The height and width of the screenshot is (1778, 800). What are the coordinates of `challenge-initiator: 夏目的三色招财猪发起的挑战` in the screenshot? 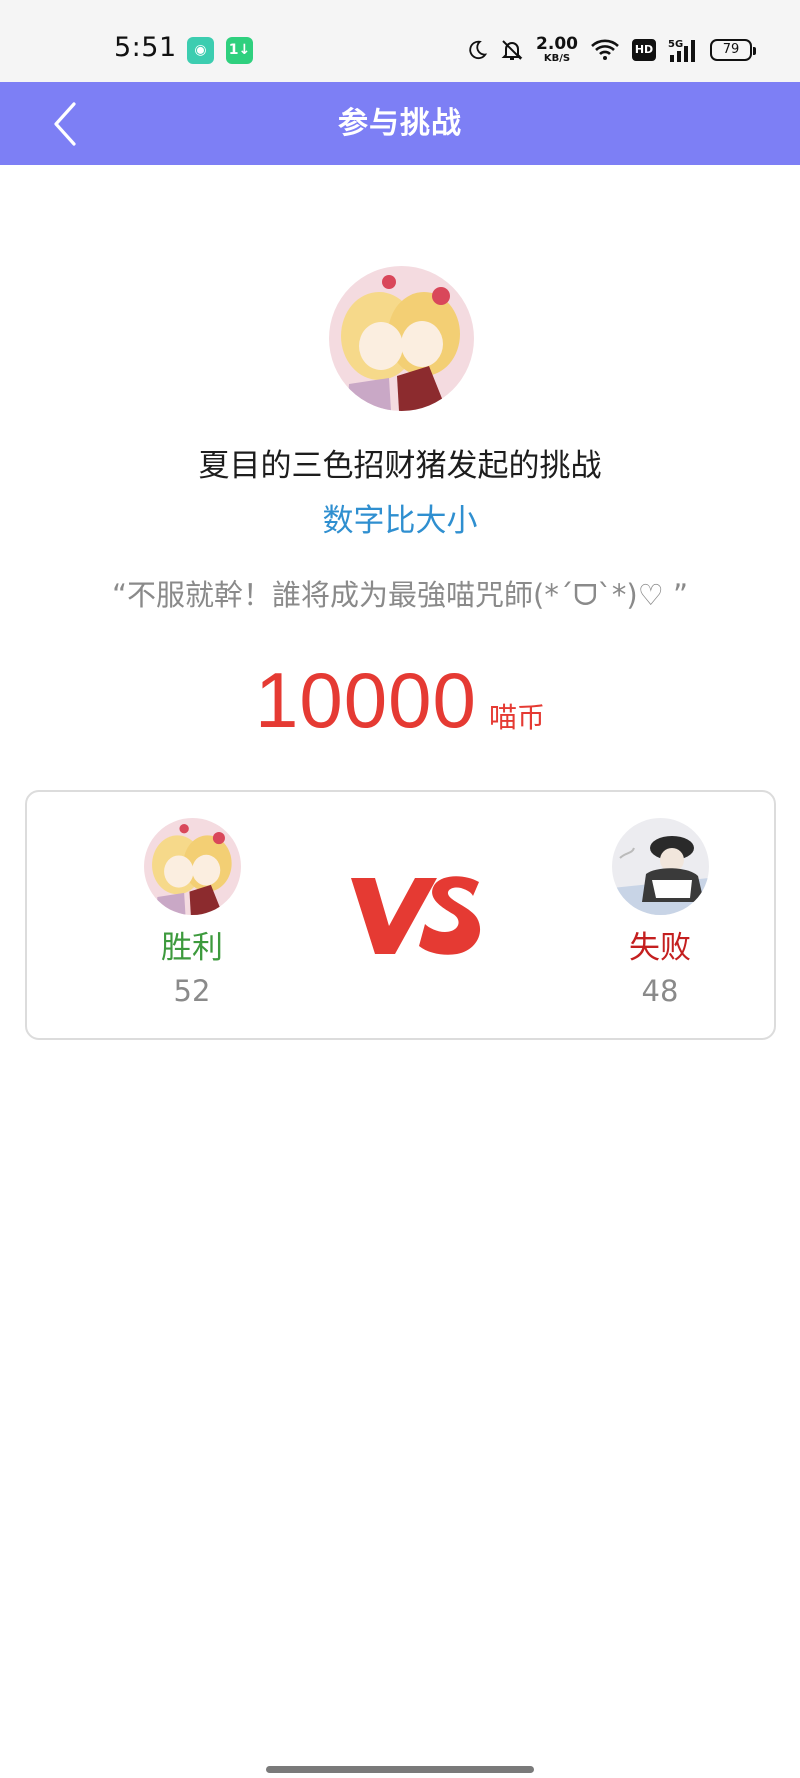 It's located at (400, 466).